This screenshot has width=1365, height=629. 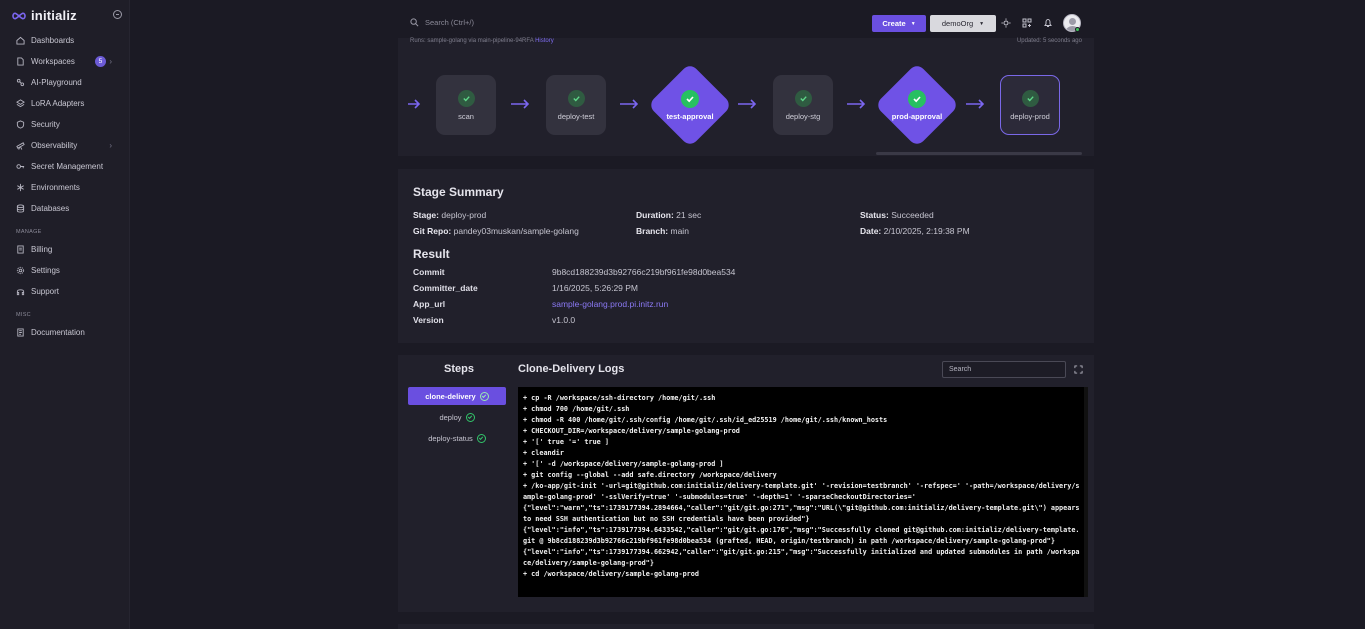 I want to click on sidebar-item-documentation: Documentation, so click(x=65, y=332).